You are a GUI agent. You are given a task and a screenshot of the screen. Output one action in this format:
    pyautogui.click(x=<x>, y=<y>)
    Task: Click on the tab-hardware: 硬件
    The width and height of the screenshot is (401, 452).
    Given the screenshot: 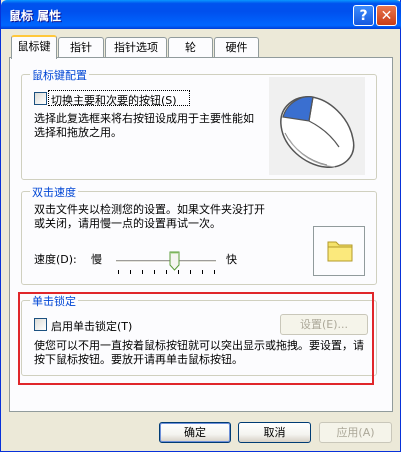 What is the action you would take?
    pyautogui.click(x=236, y=47)
    